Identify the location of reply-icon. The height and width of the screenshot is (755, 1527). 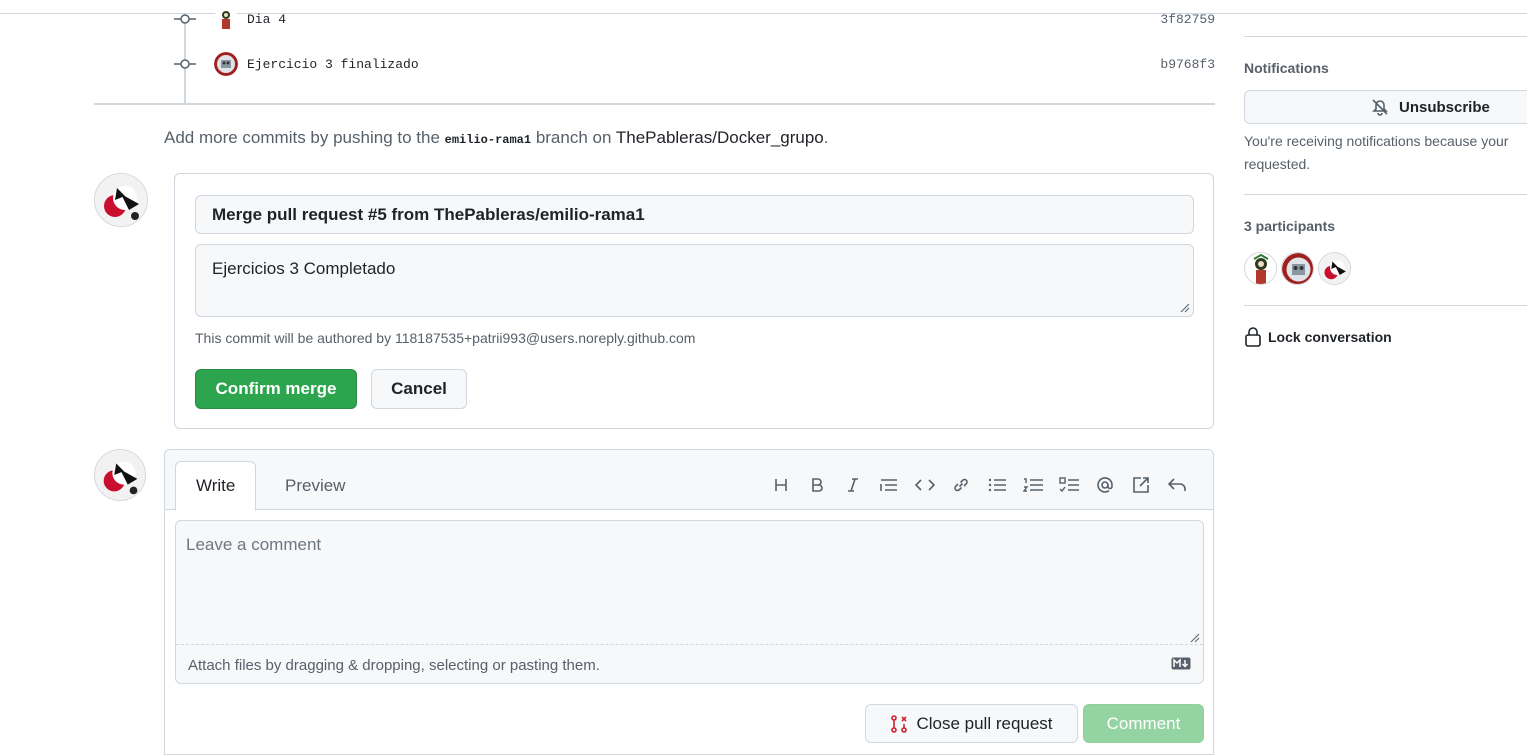
(1177, 485).